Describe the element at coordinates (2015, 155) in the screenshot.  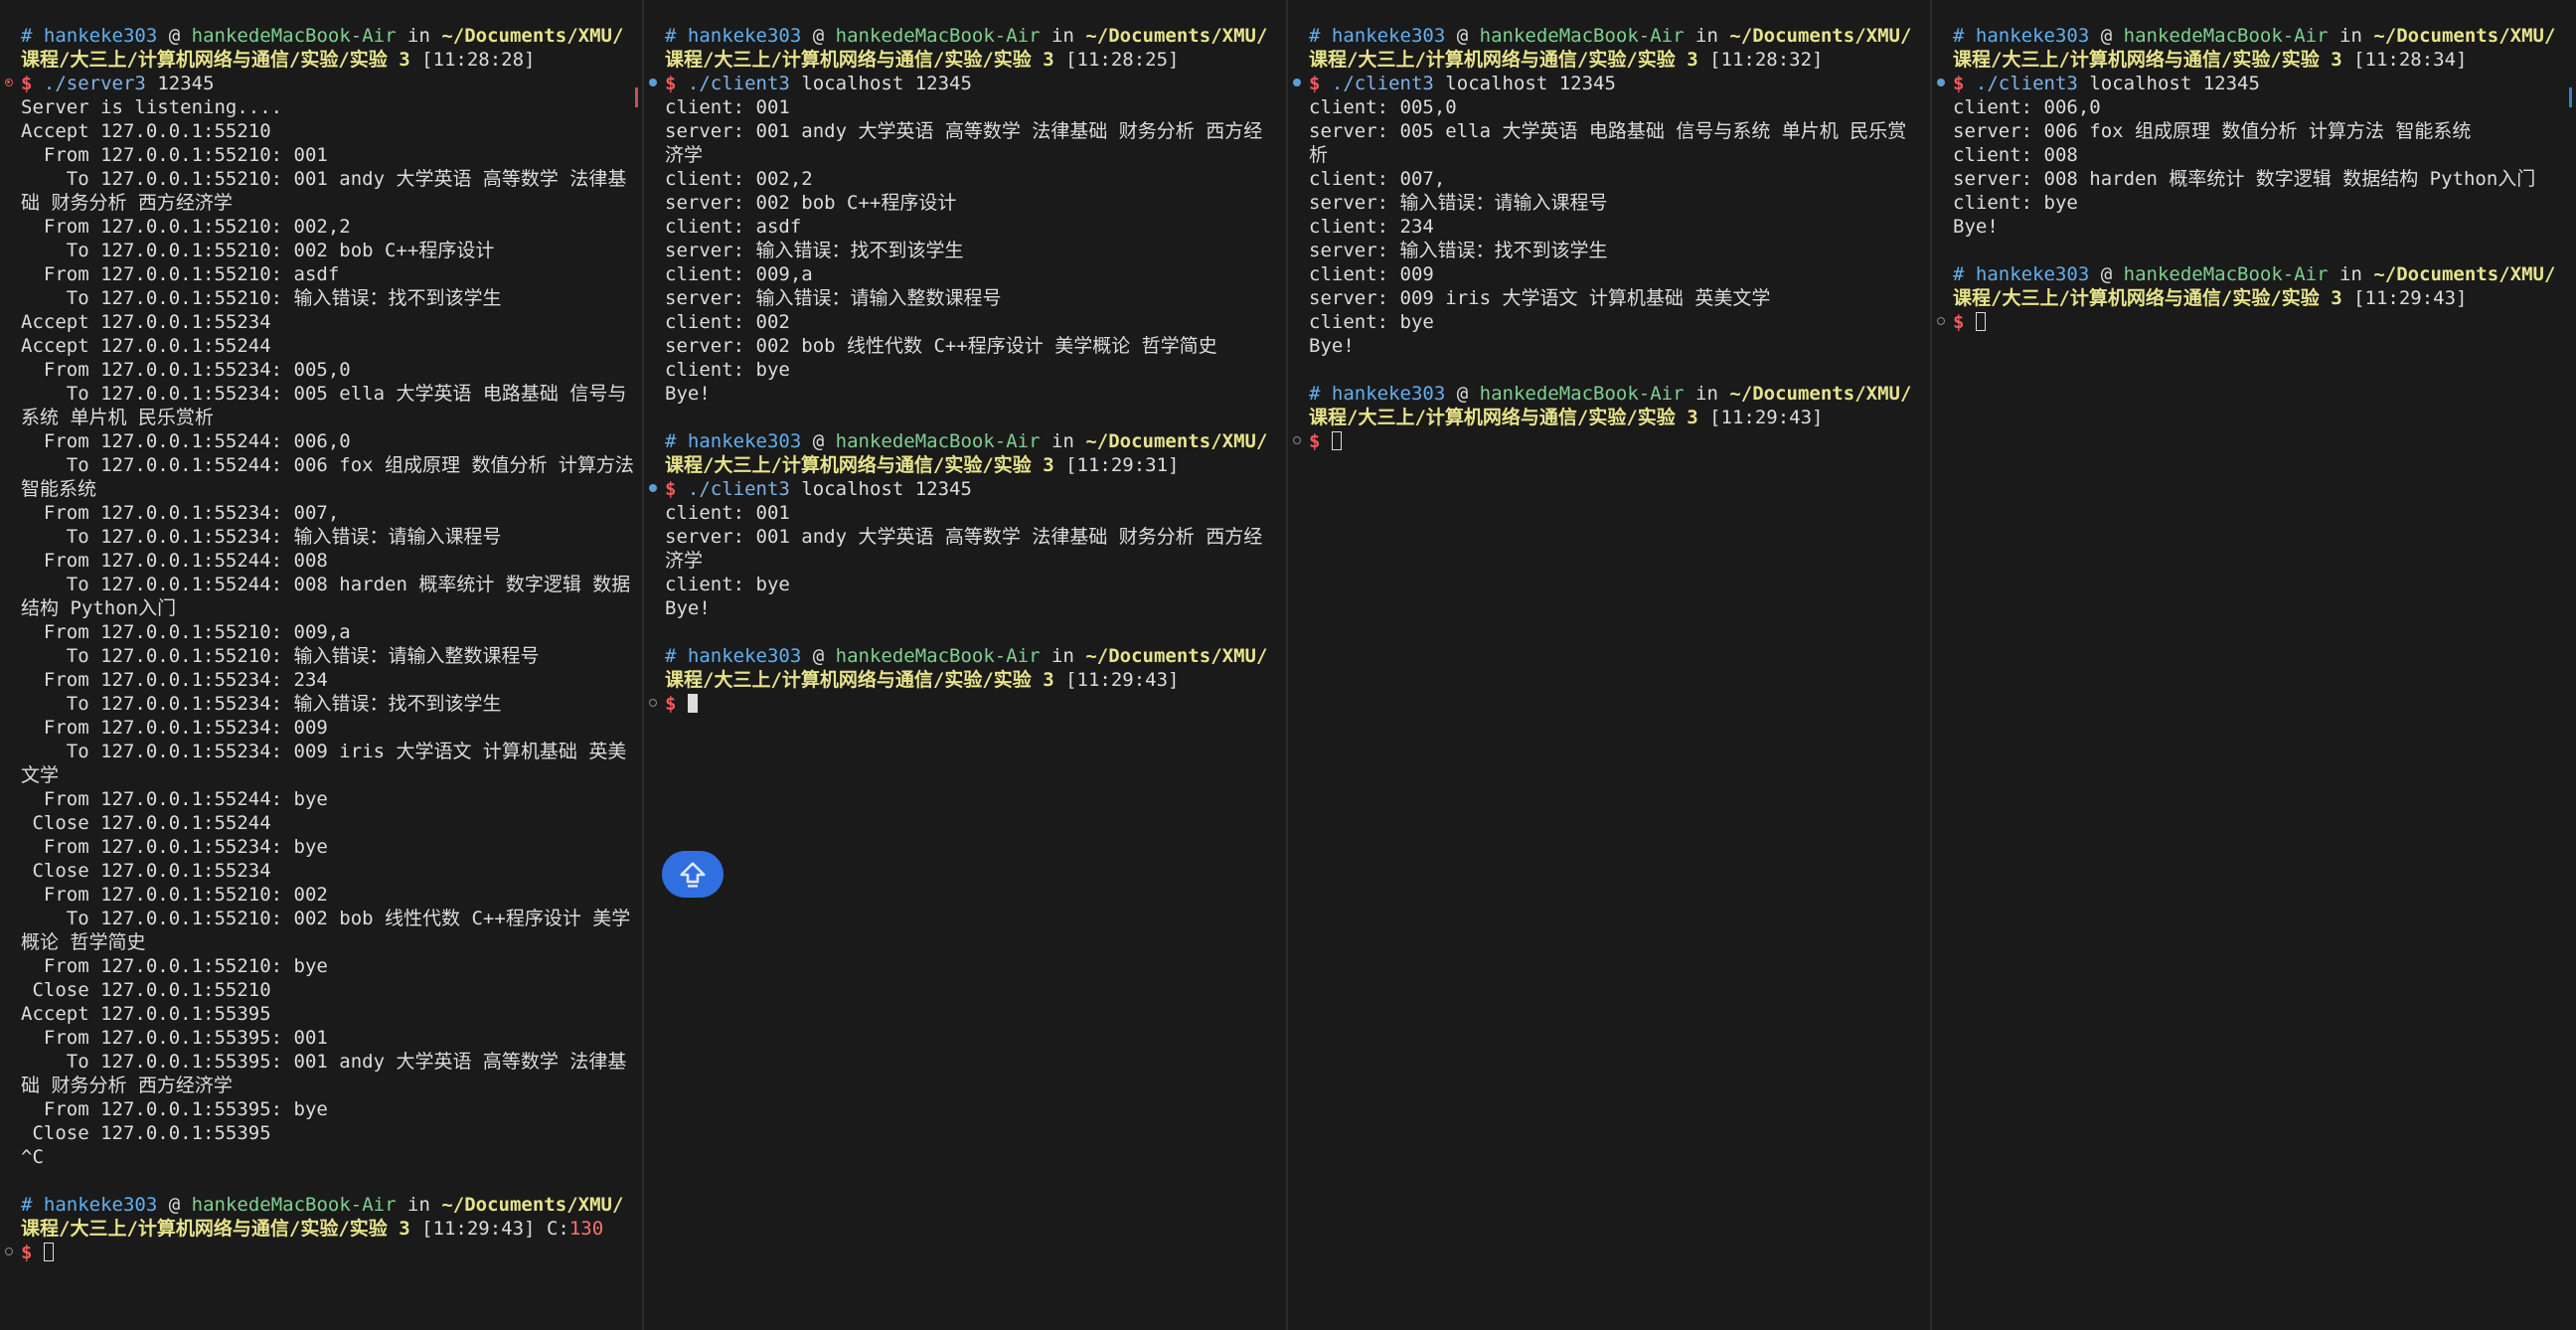
I see `output-line: client: 008` at that location.